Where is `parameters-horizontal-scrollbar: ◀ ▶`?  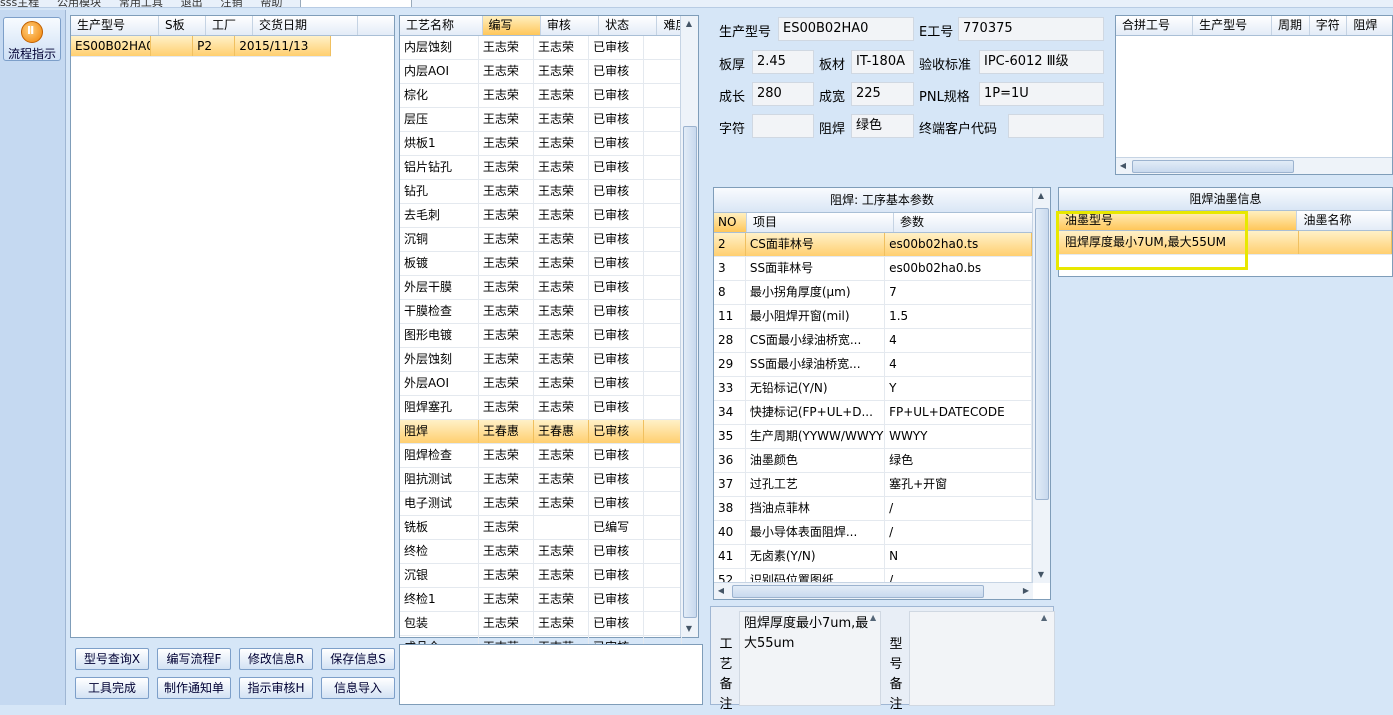
parameters-horizontal-scrollbar: ◀ ▶ is located at coordinates (873, 590).